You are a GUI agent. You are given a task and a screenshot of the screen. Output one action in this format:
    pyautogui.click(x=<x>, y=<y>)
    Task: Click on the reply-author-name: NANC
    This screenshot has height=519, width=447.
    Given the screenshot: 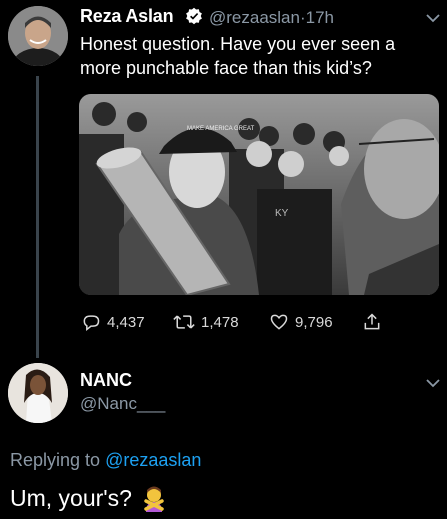 What is the action you would take?
    pyautogui.click(x=106, y=380)
    